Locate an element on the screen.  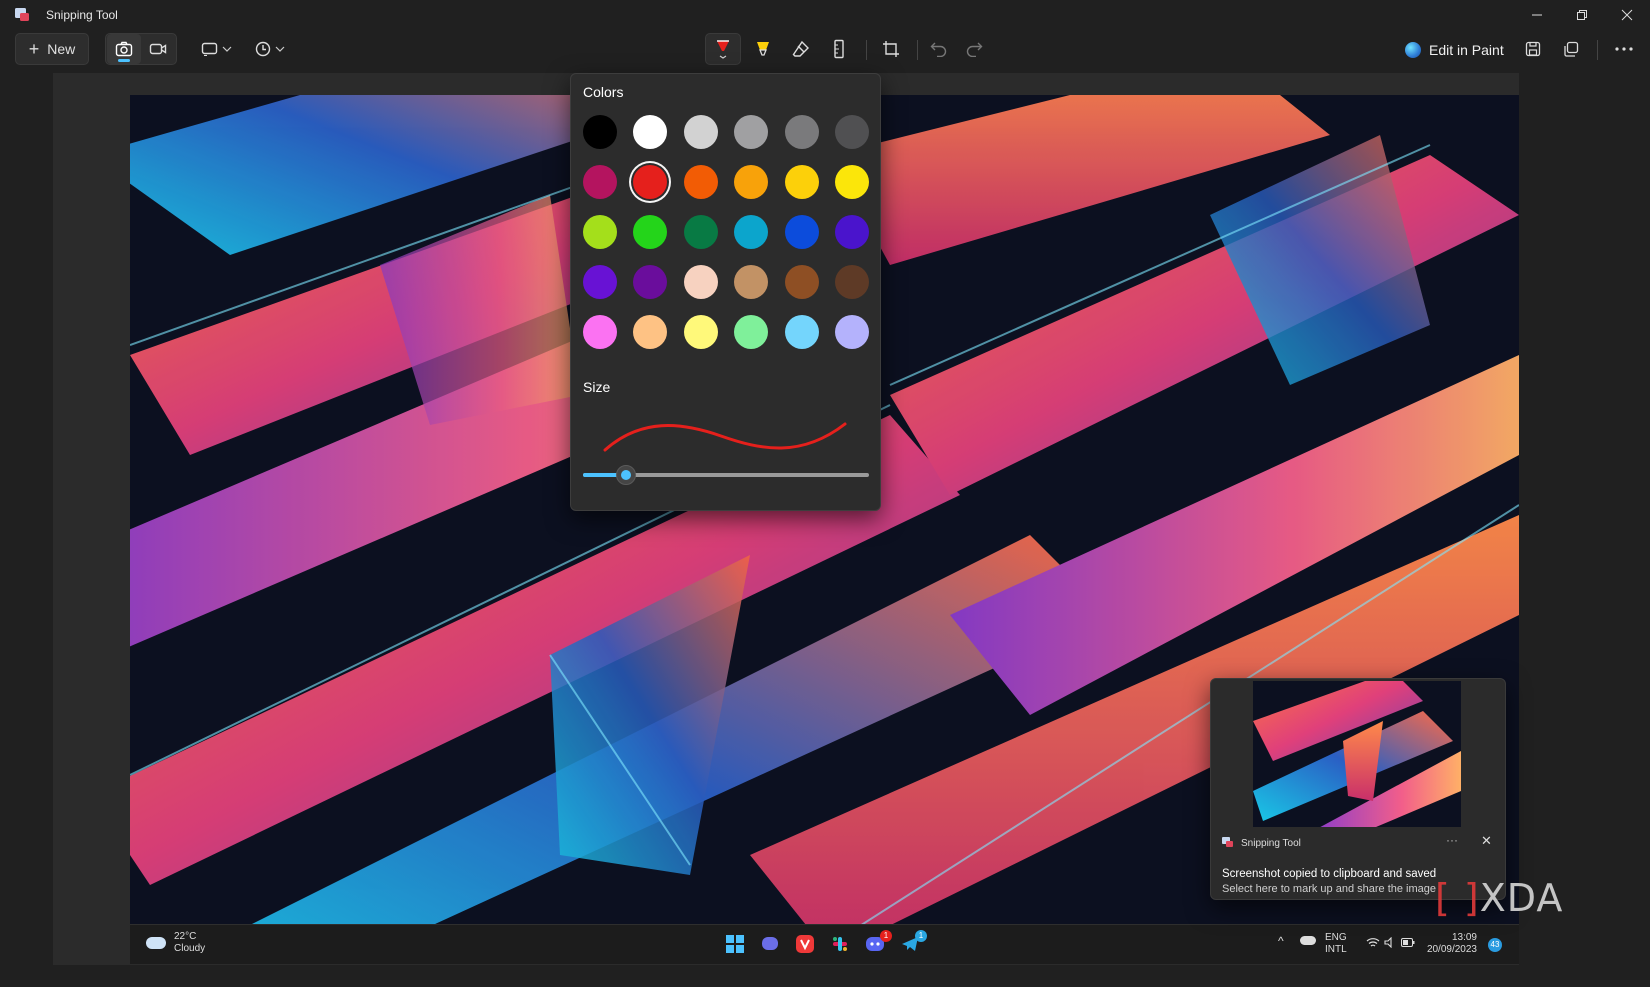
keyboard-layout: INTL is located at coordinates (1336, 949).